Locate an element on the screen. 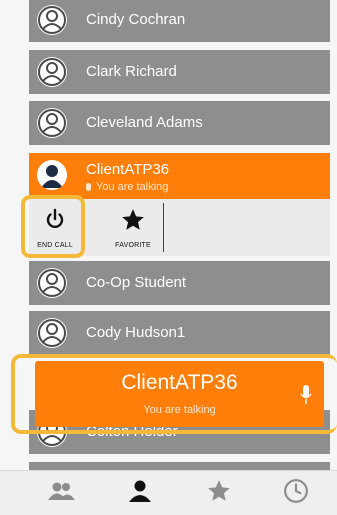 The image size is (337, 515). contact-row is located at coordinates (179, 466).